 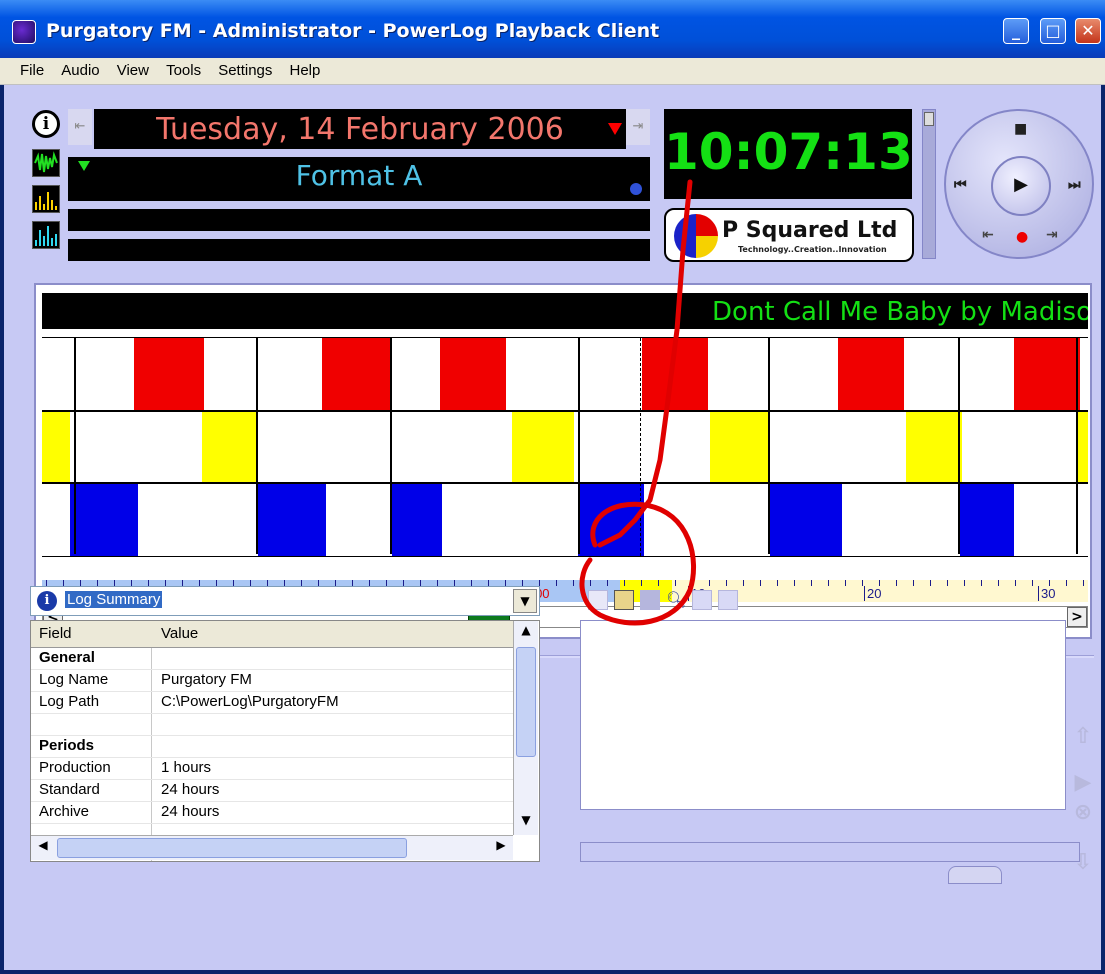 What do you see at coordinates (1053, 31) in the screenshot?
I see `maximize-button: □` at bounding box center [1053, 31].